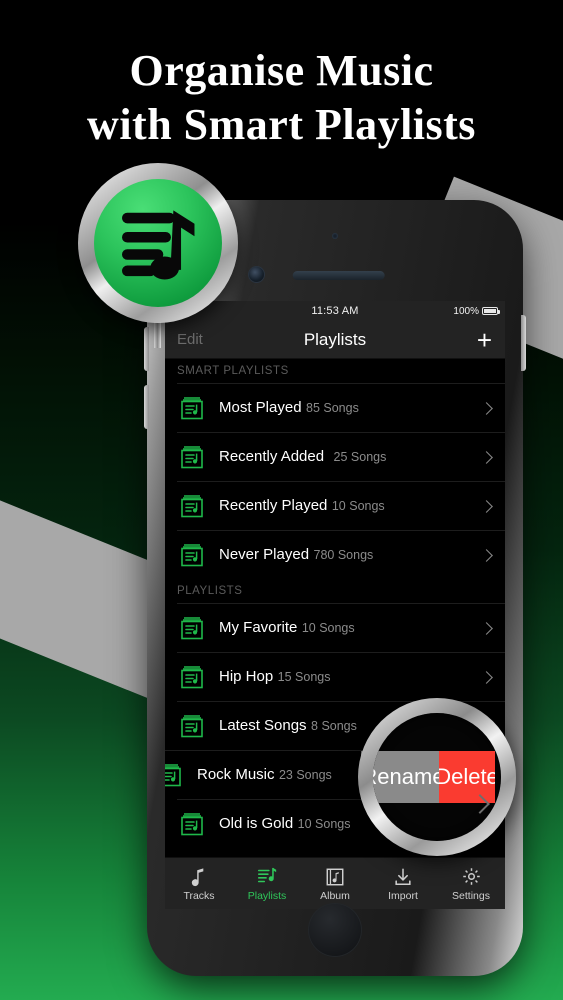  What do you see at coordinates (338, 275) in the screenshot?
I see `earpiece-speaker` at bounding box center [338, 275].